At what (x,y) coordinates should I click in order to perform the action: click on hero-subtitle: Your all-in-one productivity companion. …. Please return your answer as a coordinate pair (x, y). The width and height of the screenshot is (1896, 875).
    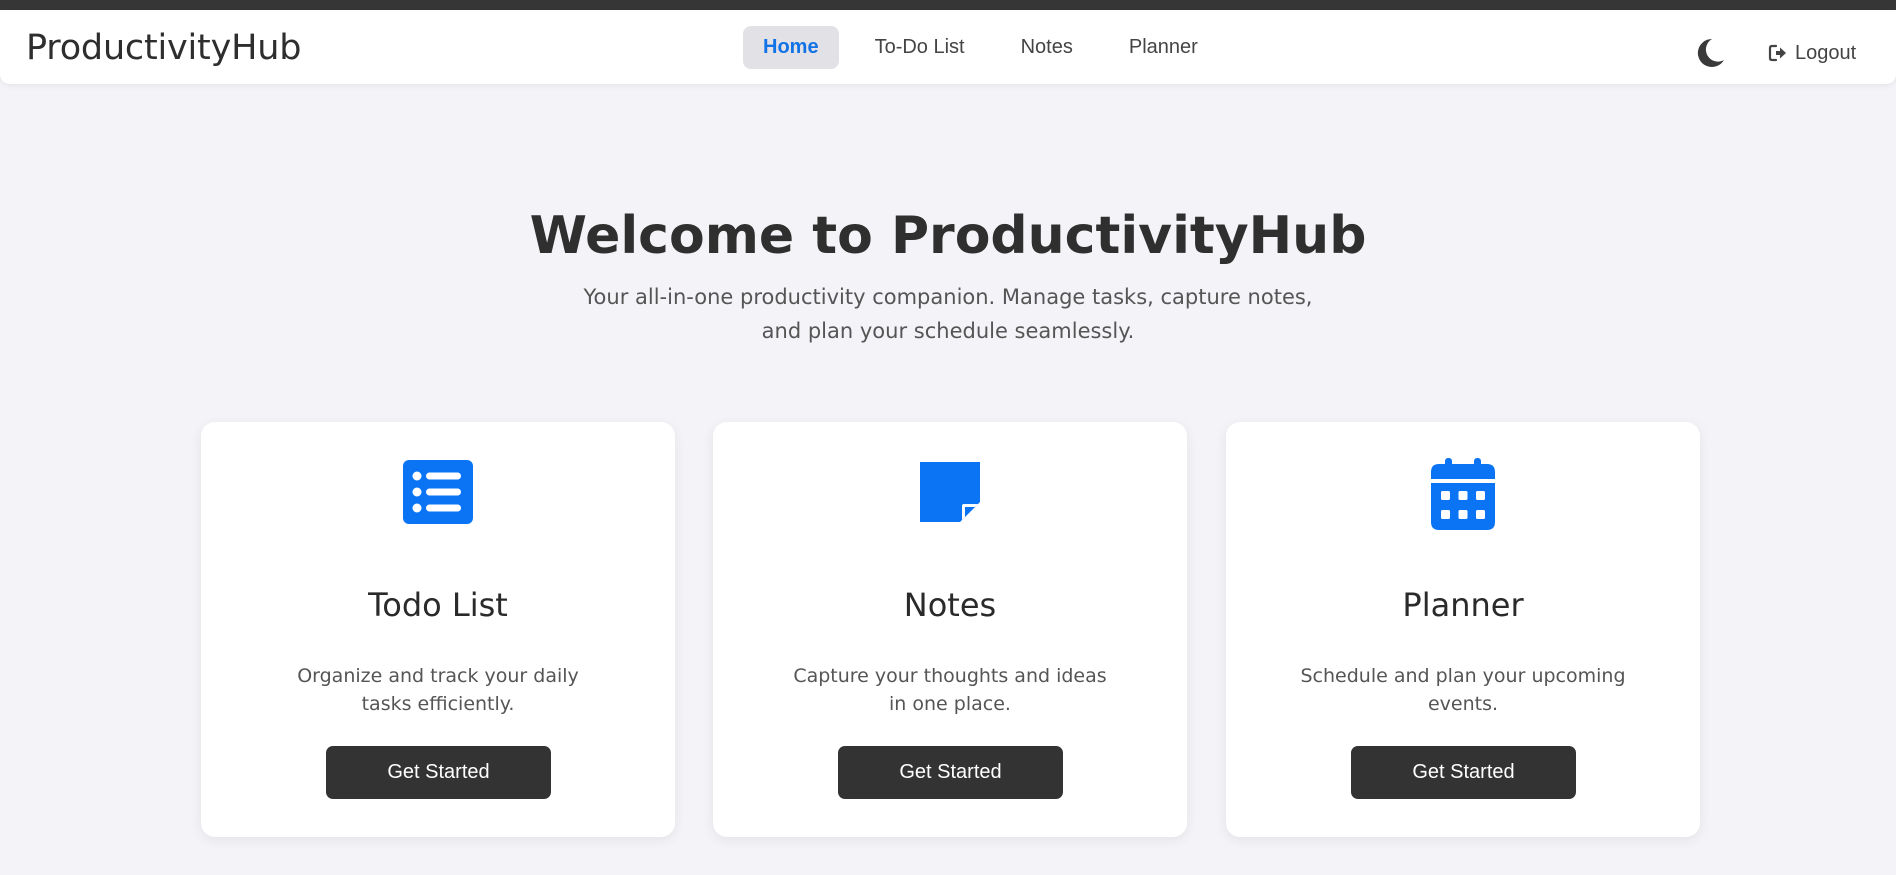
    Looking at the image, I should click on (948, 314).